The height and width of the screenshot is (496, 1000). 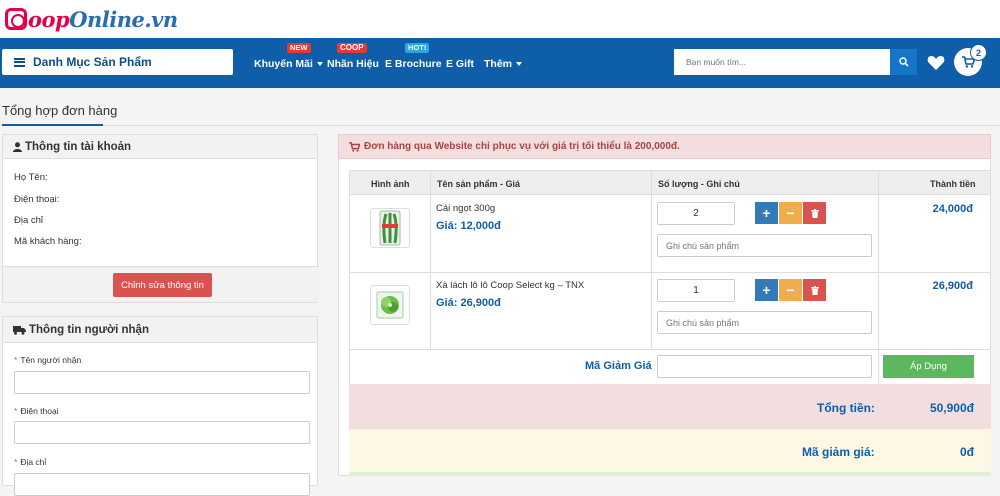 I want to click on coupon-label: Mã Giảm Giá, so click(x=618, y=366).